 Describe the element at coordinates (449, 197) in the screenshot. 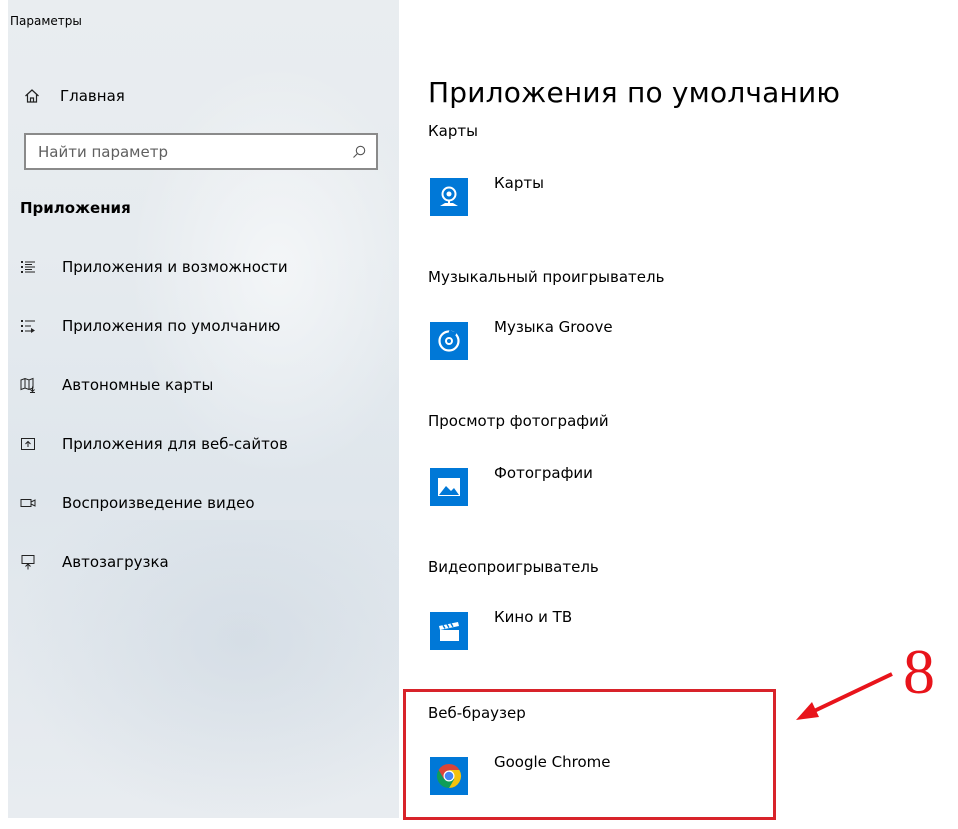

I see `maps-app-icon` at that location.